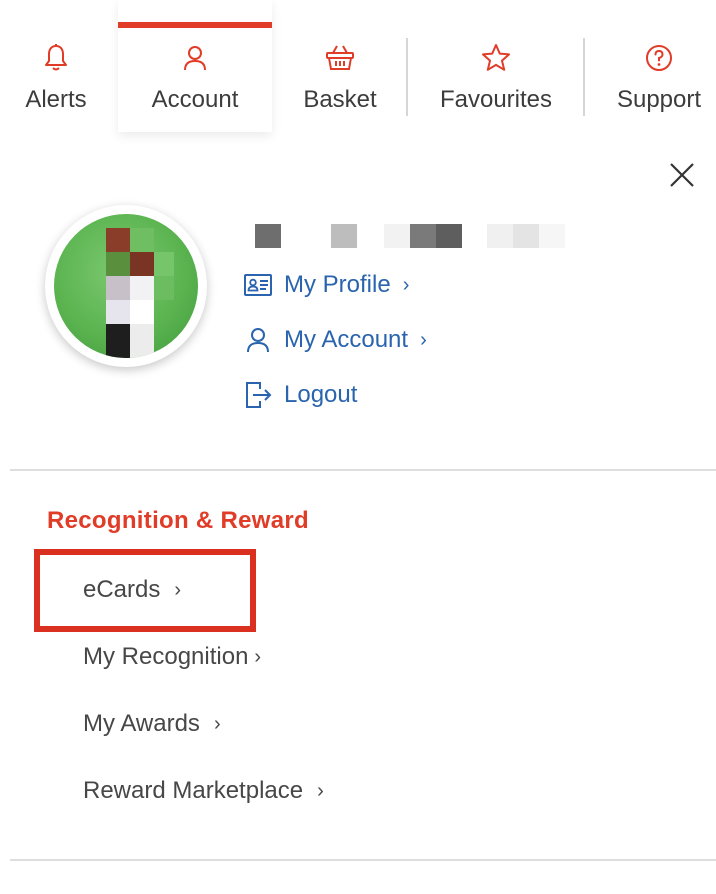  I want to click on menu-item-label: My Awards, so click(141, 723).